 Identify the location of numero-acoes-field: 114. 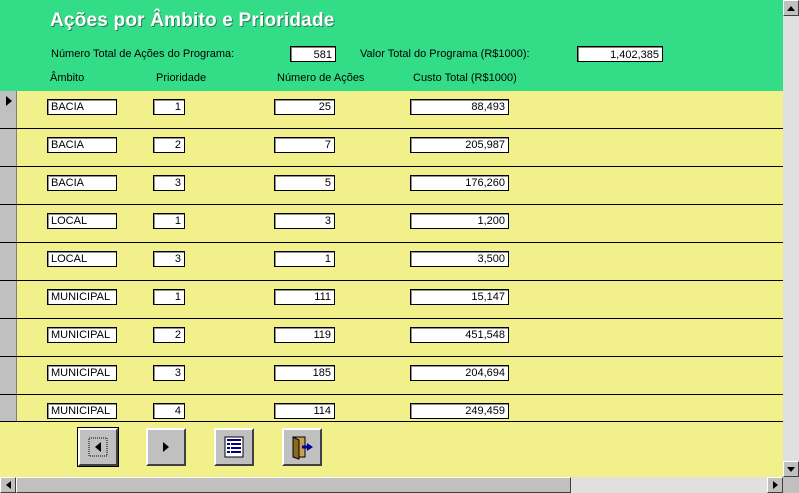
(304, 411).